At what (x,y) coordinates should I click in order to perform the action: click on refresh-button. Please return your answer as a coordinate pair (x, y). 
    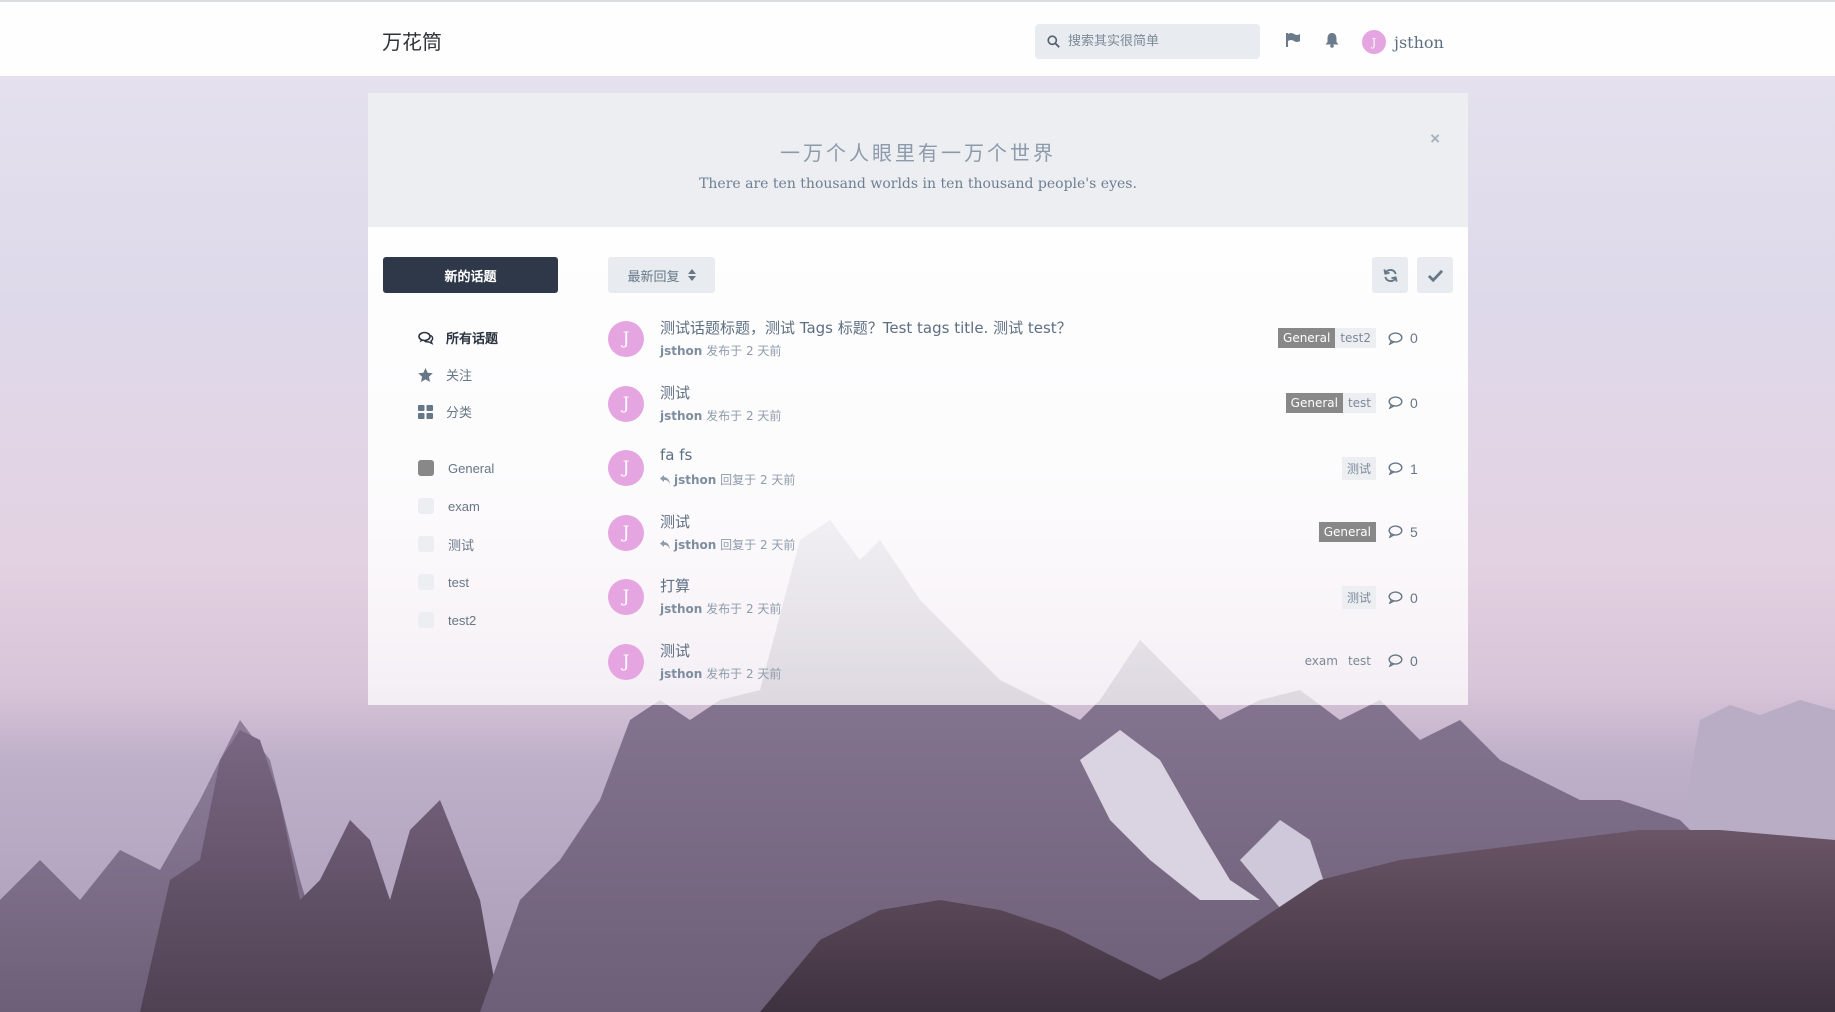
    Looking at the image, I should click on (1390, 275).